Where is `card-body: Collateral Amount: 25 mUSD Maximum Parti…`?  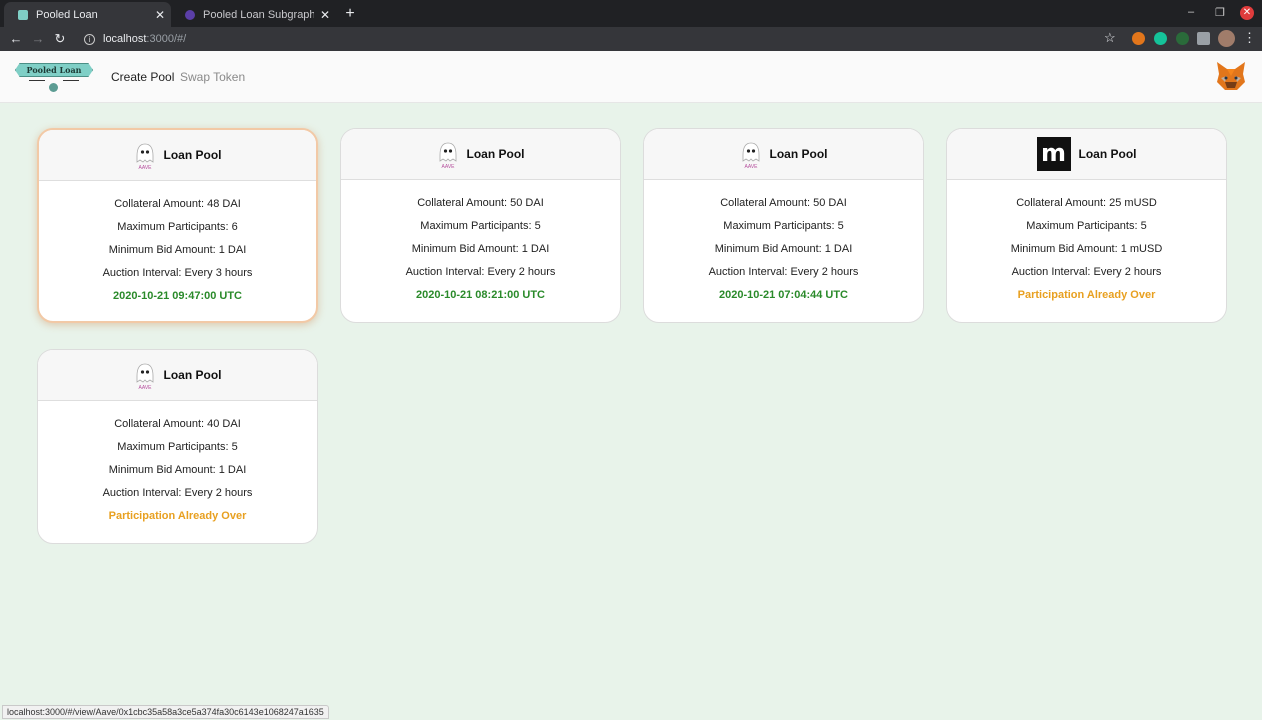 card-body: Collateral Amount: 25 mUSD Maximum Parti… is located at coordinates (1086, 243).